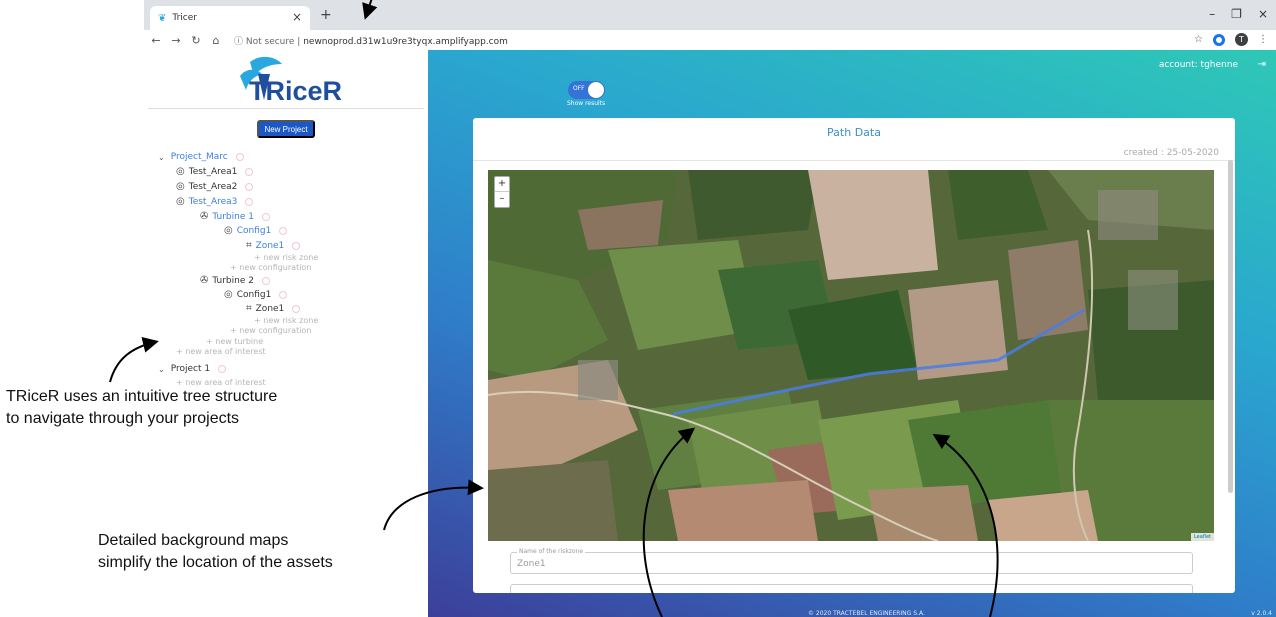 The width and height of the screenshot is (1276, 617). Describe the element at coordinates (286, 129) in the screenshot. I see `new-project-button: New Project` at that location.